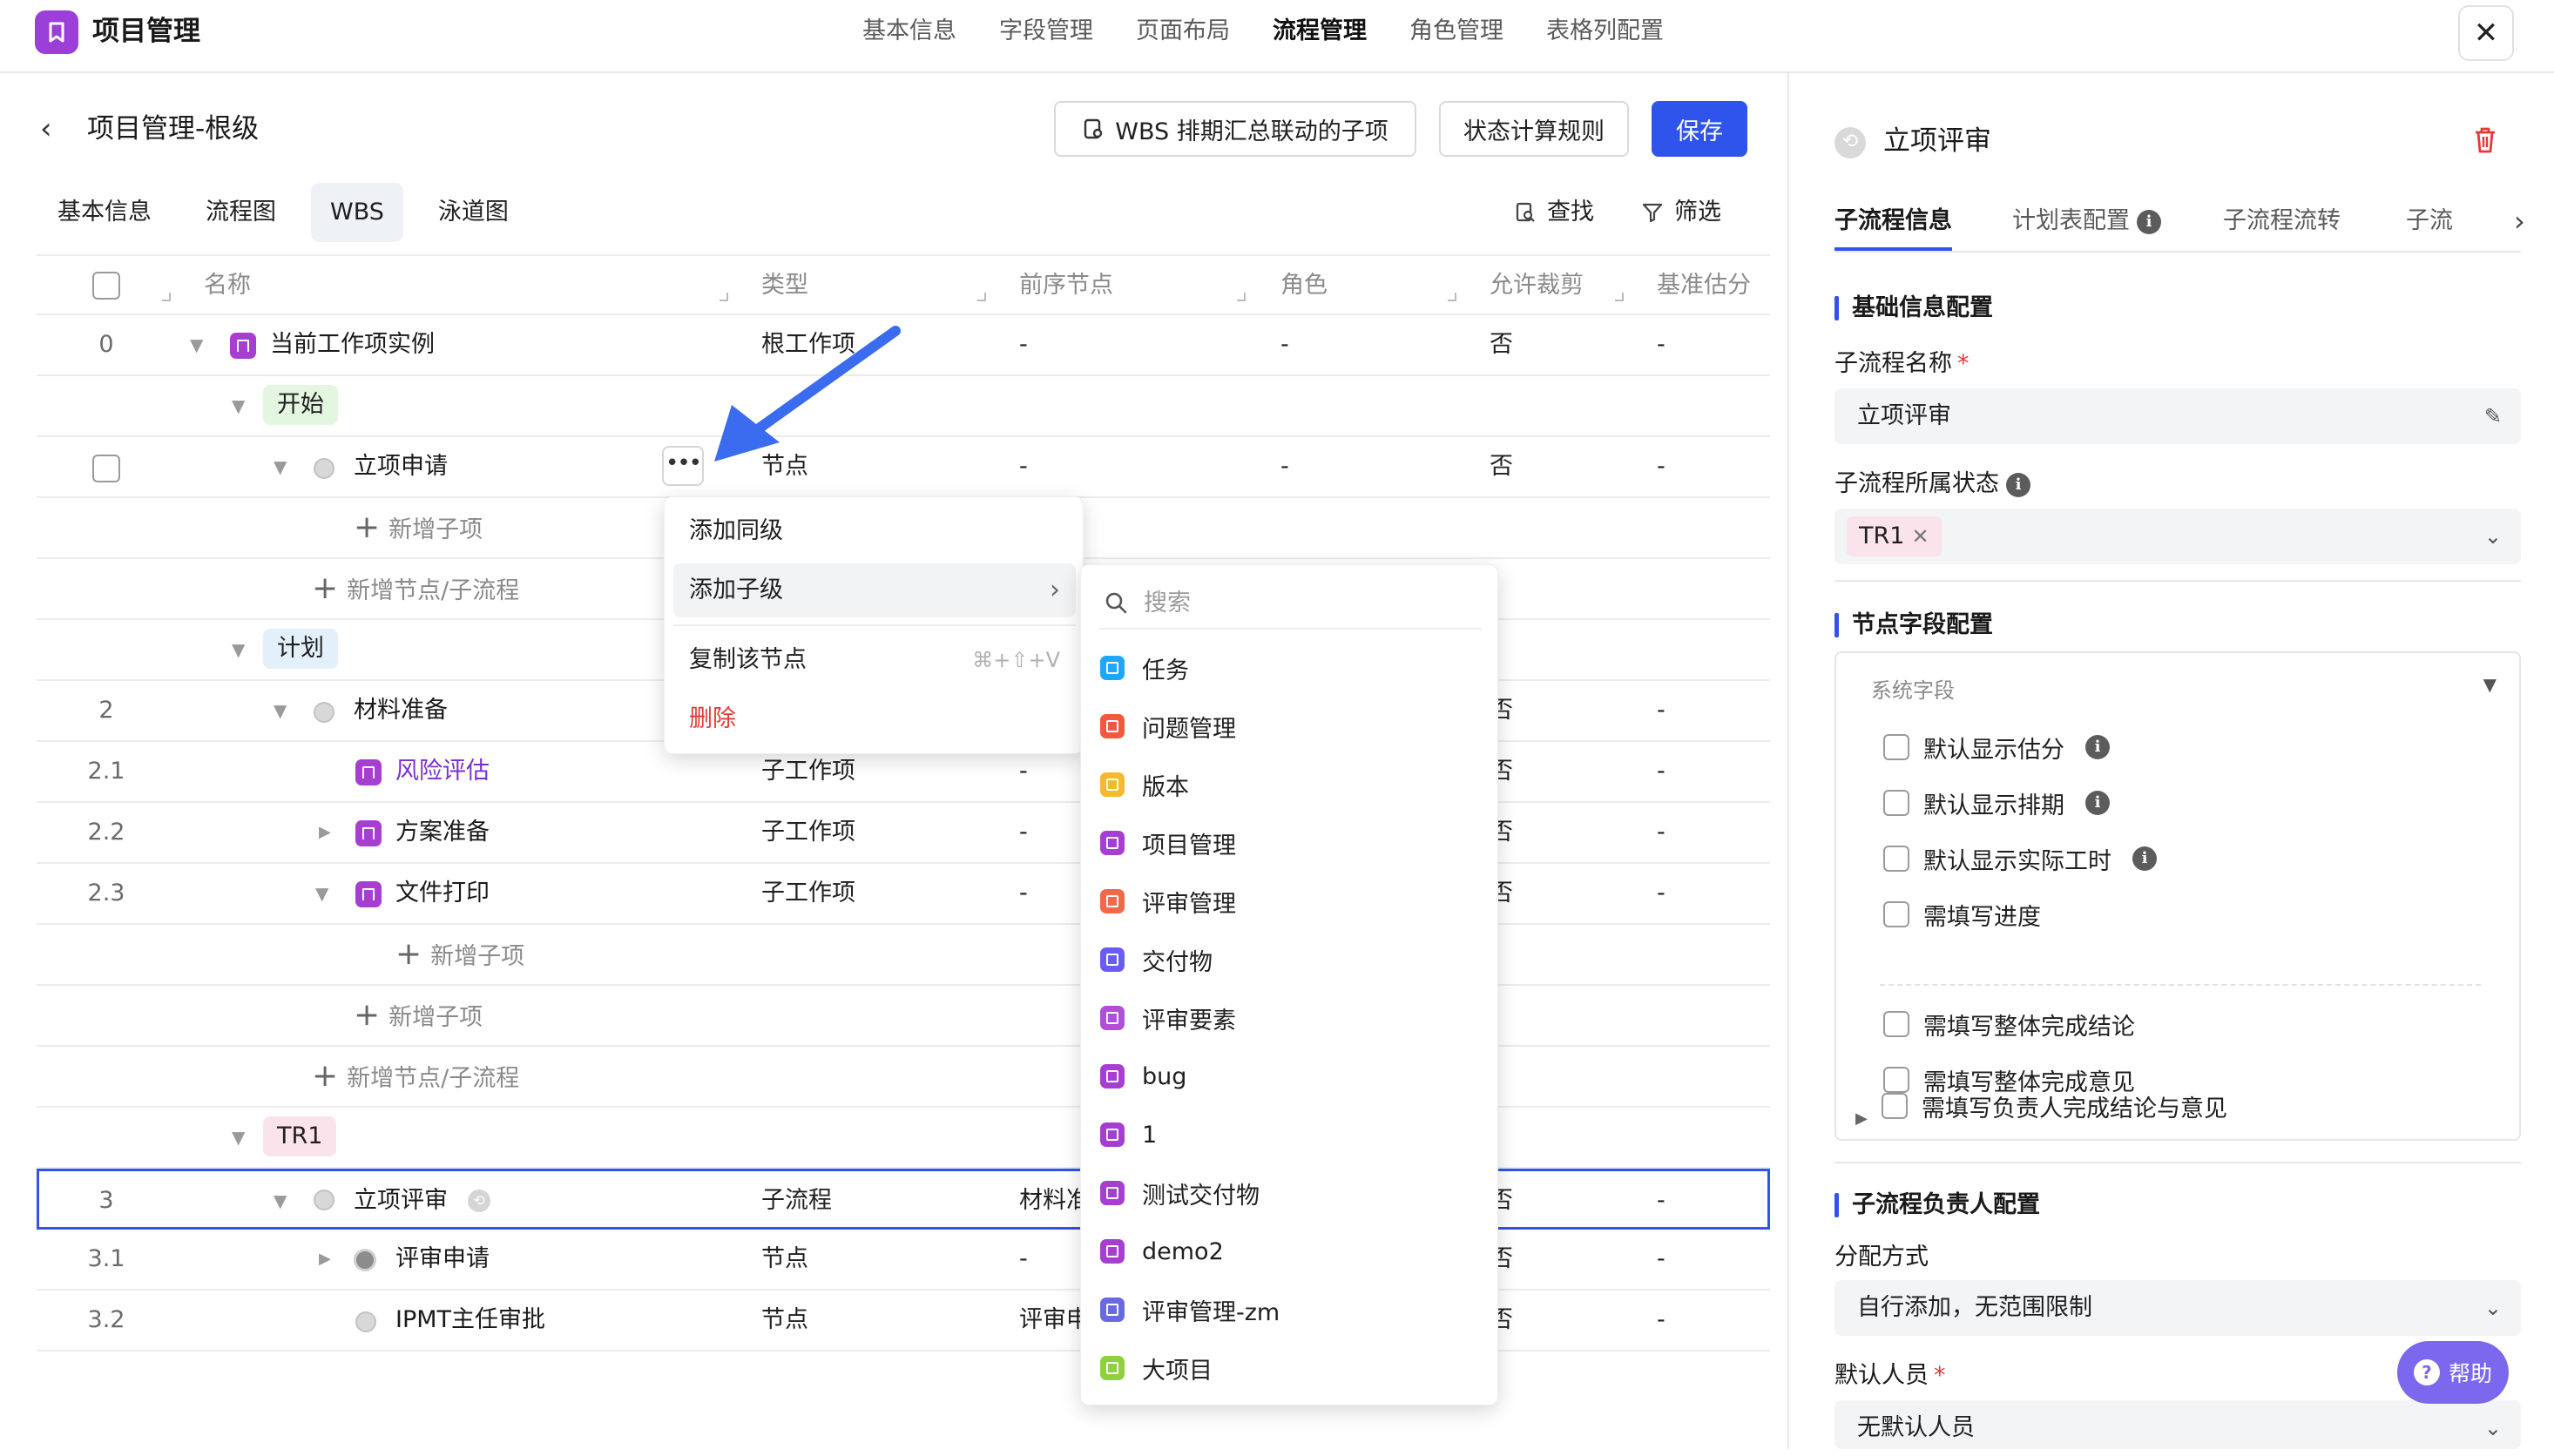 This screenshot has width=2554, height=1456. What do you see at coordinates (874, 719) in the screenshot?
I see `menu-delete: 删除` at bounding box center [874, 719].